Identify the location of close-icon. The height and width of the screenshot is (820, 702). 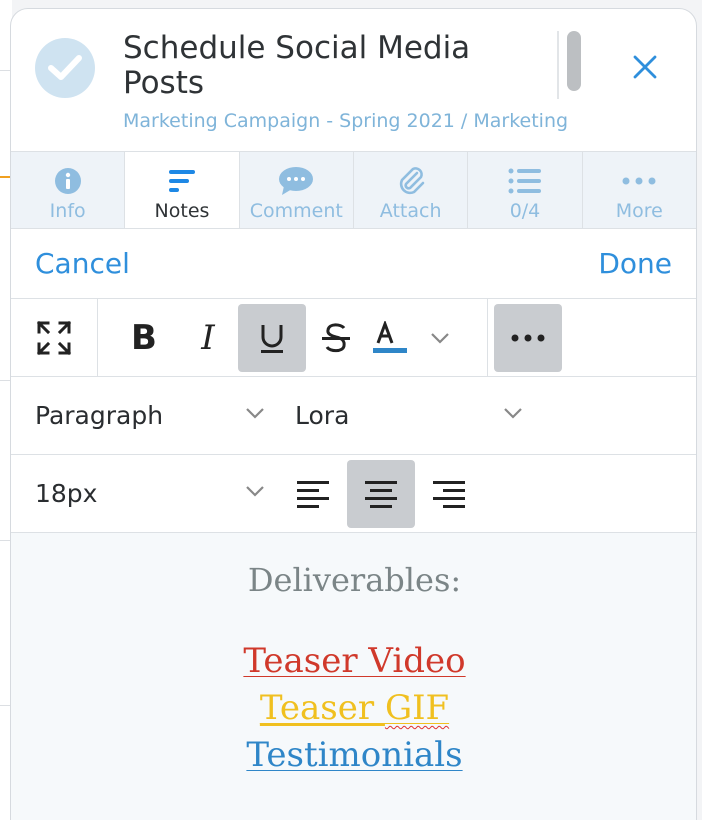
(645, 67).